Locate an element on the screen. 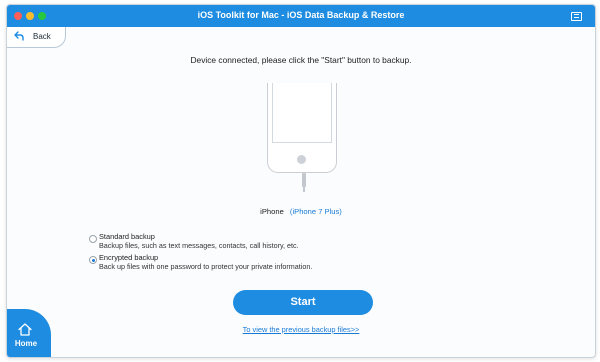  home-button: Home is located at coordinates (29, 333).